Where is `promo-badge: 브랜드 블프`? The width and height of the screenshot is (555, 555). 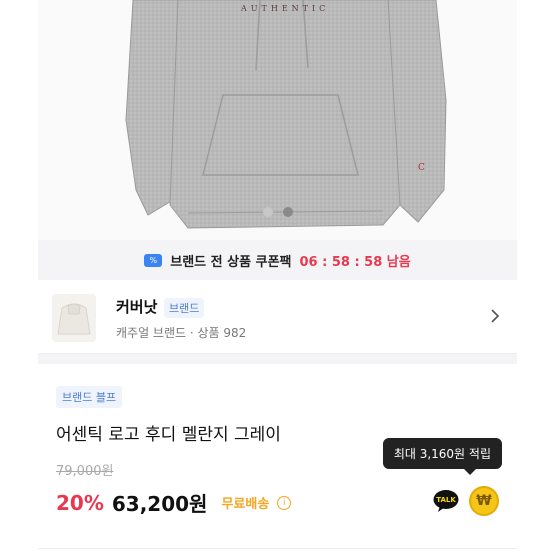 promo-badge: 브랜드 블프 is located at coordinates (89, 397).